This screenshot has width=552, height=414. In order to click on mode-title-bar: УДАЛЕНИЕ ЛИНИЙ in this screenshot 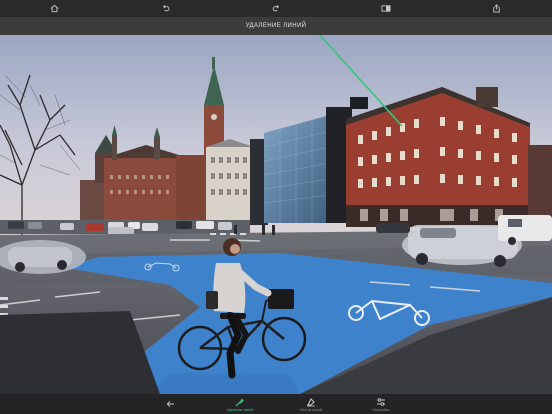, I will do `click(276, 26)`.